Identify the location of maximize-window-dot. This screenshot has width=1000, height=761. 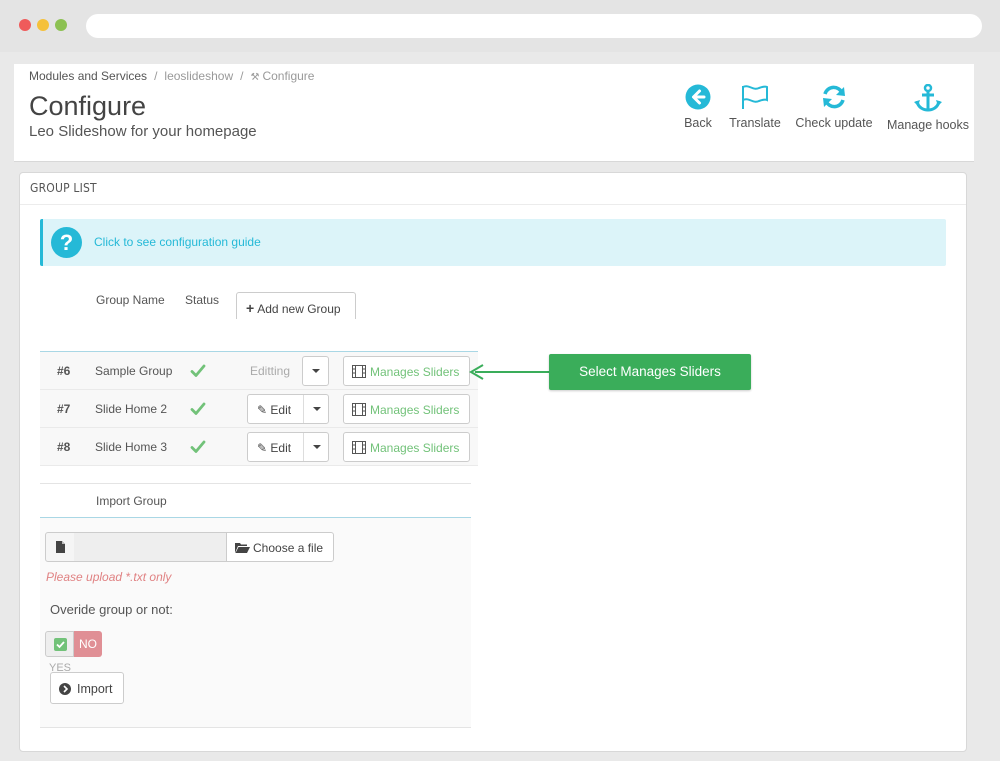
(61, 25).